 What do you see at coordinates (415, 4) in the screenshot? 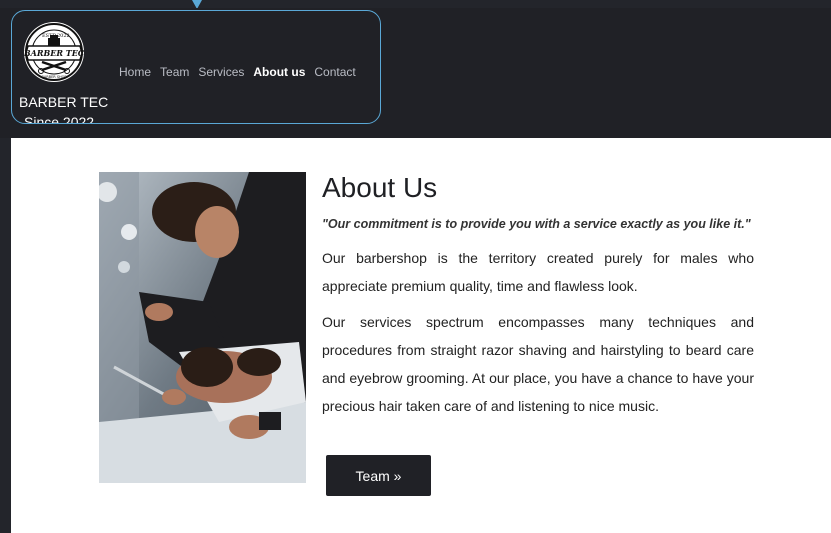
I see `browser-top-strip` at bounding box center [415, 4].